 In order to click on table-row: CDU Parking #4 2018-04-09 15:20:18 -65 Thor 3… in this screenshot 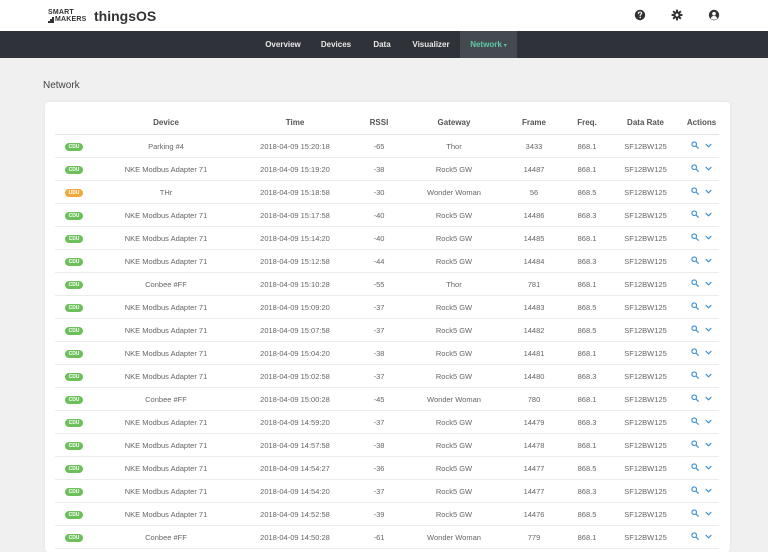, I will do `click(387, 146)`.